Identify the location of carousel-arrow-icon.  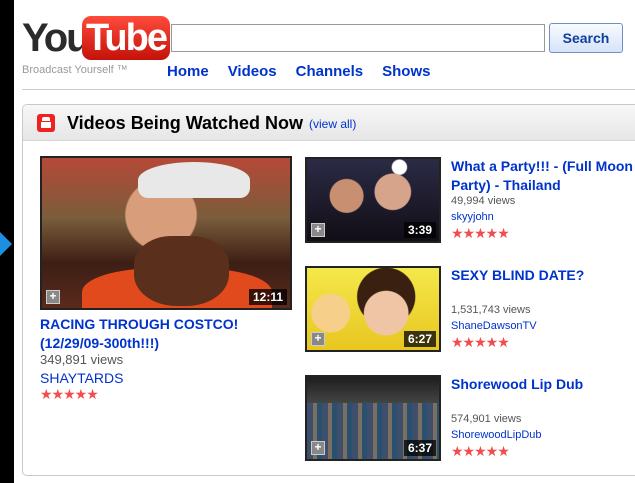
(6, 244).